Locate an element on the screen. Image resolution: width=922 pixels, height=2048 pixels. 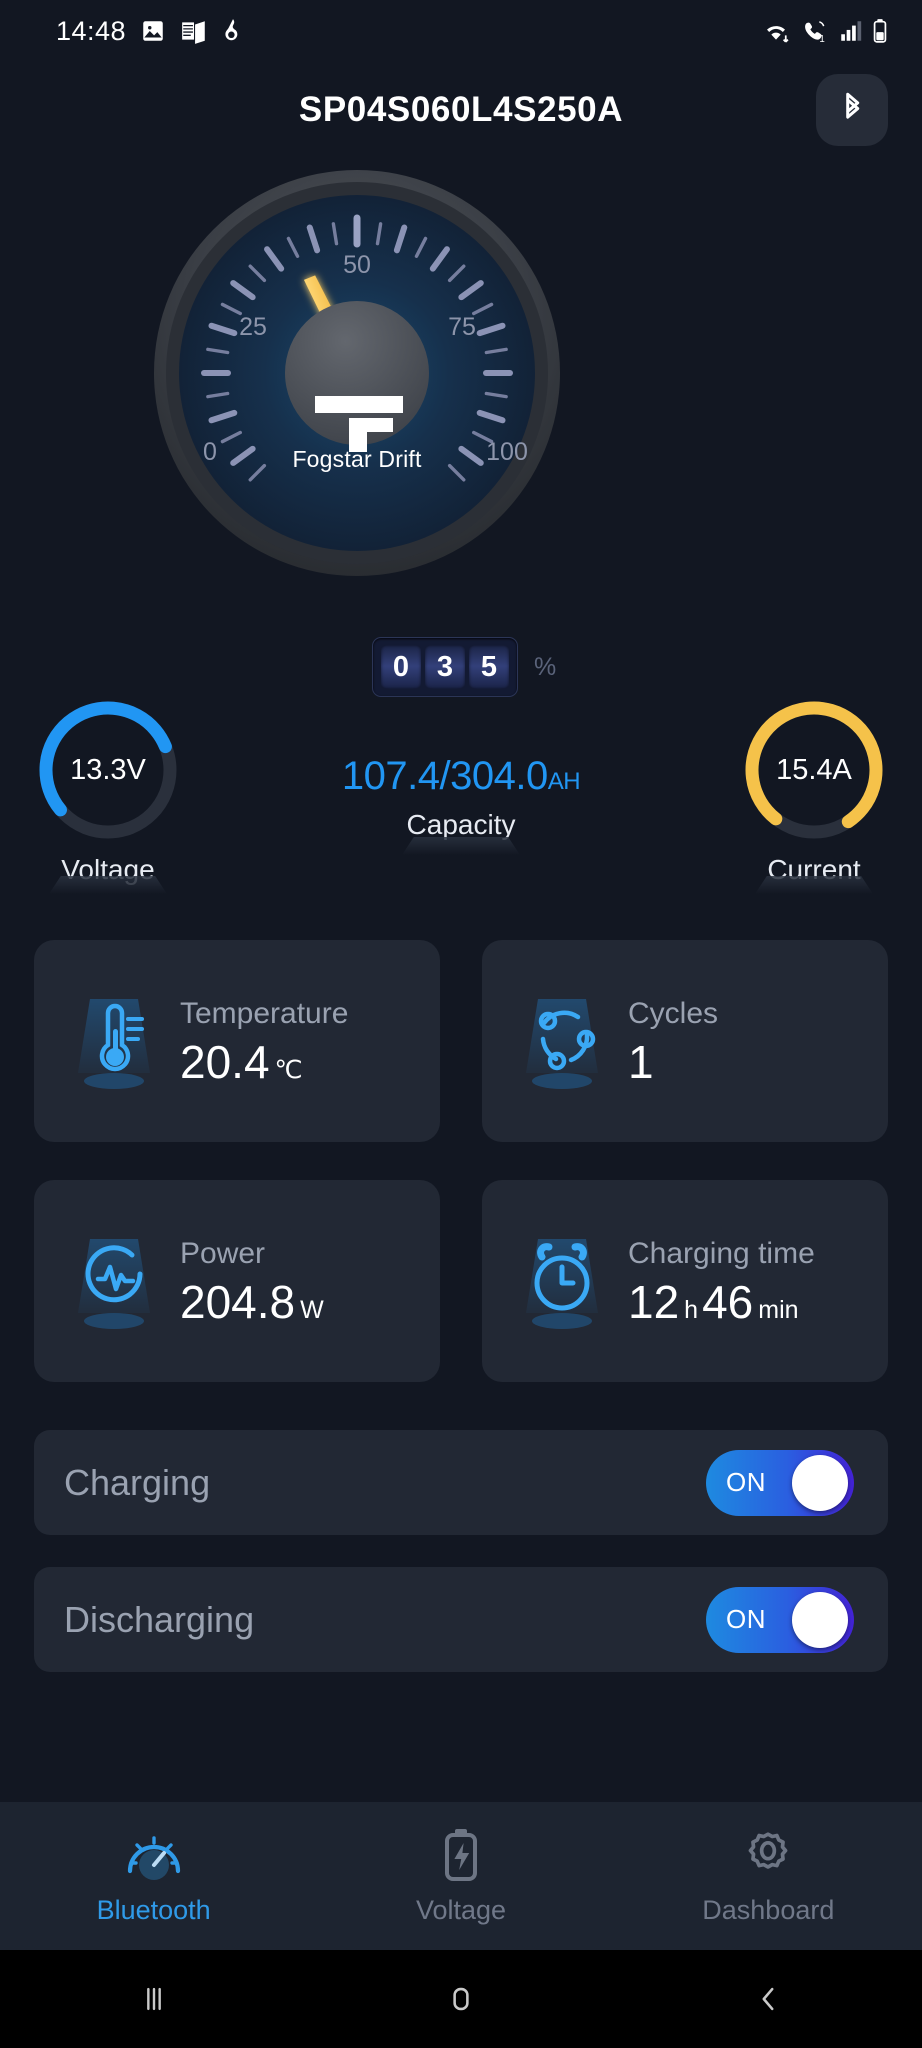
odometer-digit: 5 is located at coordinates (489, 667).